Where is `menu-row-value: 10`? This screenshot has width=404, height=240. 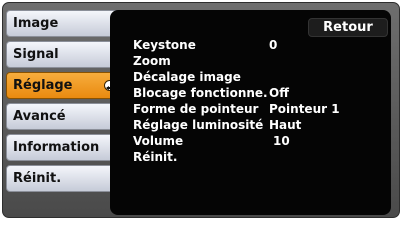 menu-row-value: 10 is located at coordinates (281, 141).